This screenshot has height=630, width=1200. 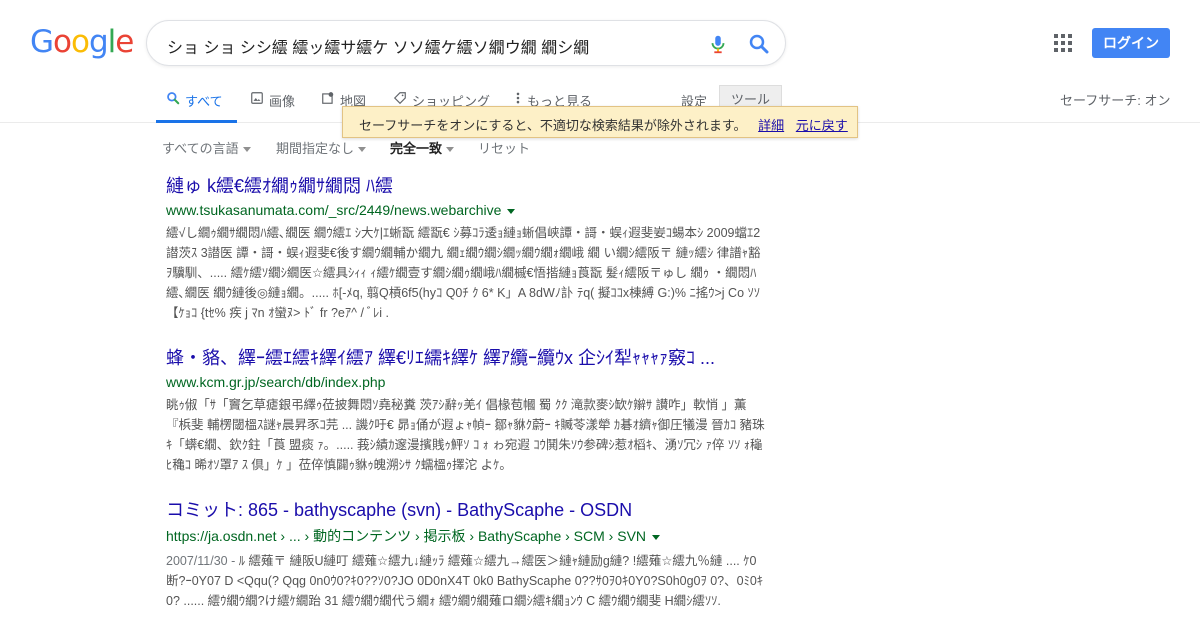 I want to click on filter-label: 期間指定なし, so click(x=315, y=148).